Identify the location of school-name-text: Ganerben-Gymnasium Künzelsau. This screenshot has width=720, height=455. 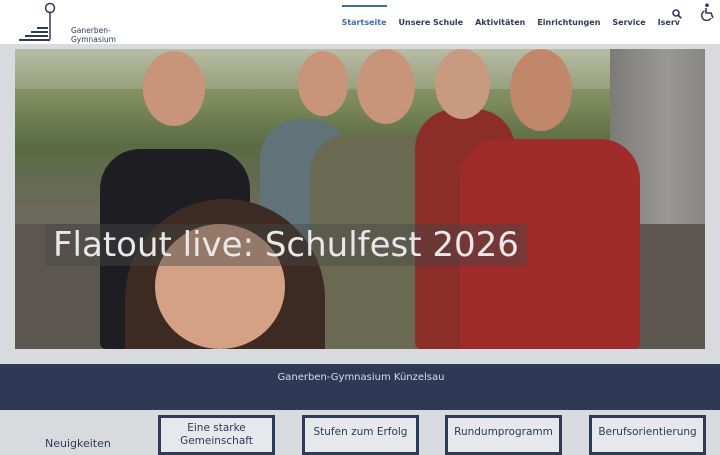
(361, 377).